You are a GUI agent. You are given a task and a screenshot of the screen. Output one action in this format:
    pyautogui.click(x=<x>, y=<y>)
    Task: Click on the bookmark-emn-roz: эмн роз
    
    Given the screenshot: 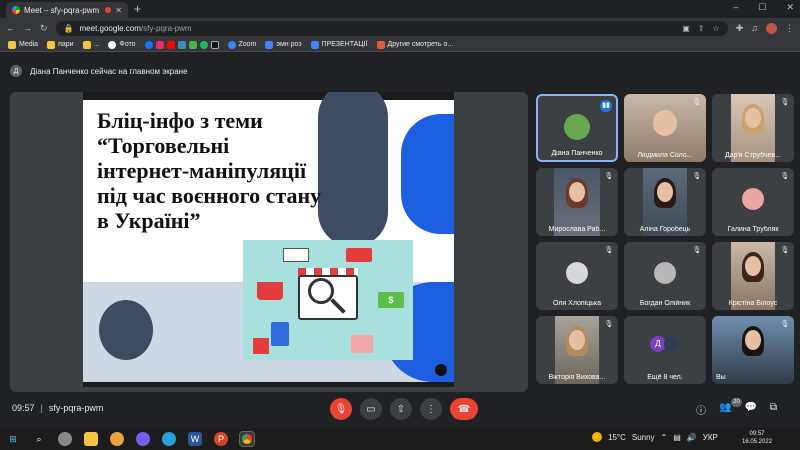 What is the action you would take?
    pyautogui.click(x=283, y=44)
    